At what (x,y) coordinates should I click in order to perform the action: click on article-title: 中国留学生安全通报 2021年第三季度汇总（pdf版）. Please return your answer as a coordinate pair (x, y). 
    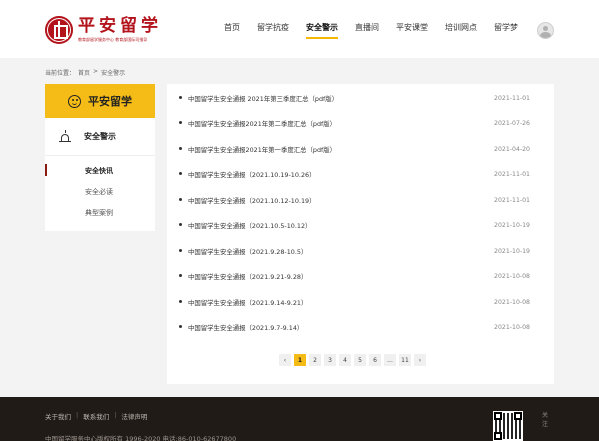
    Looking at the image, I should click on (263, 98).